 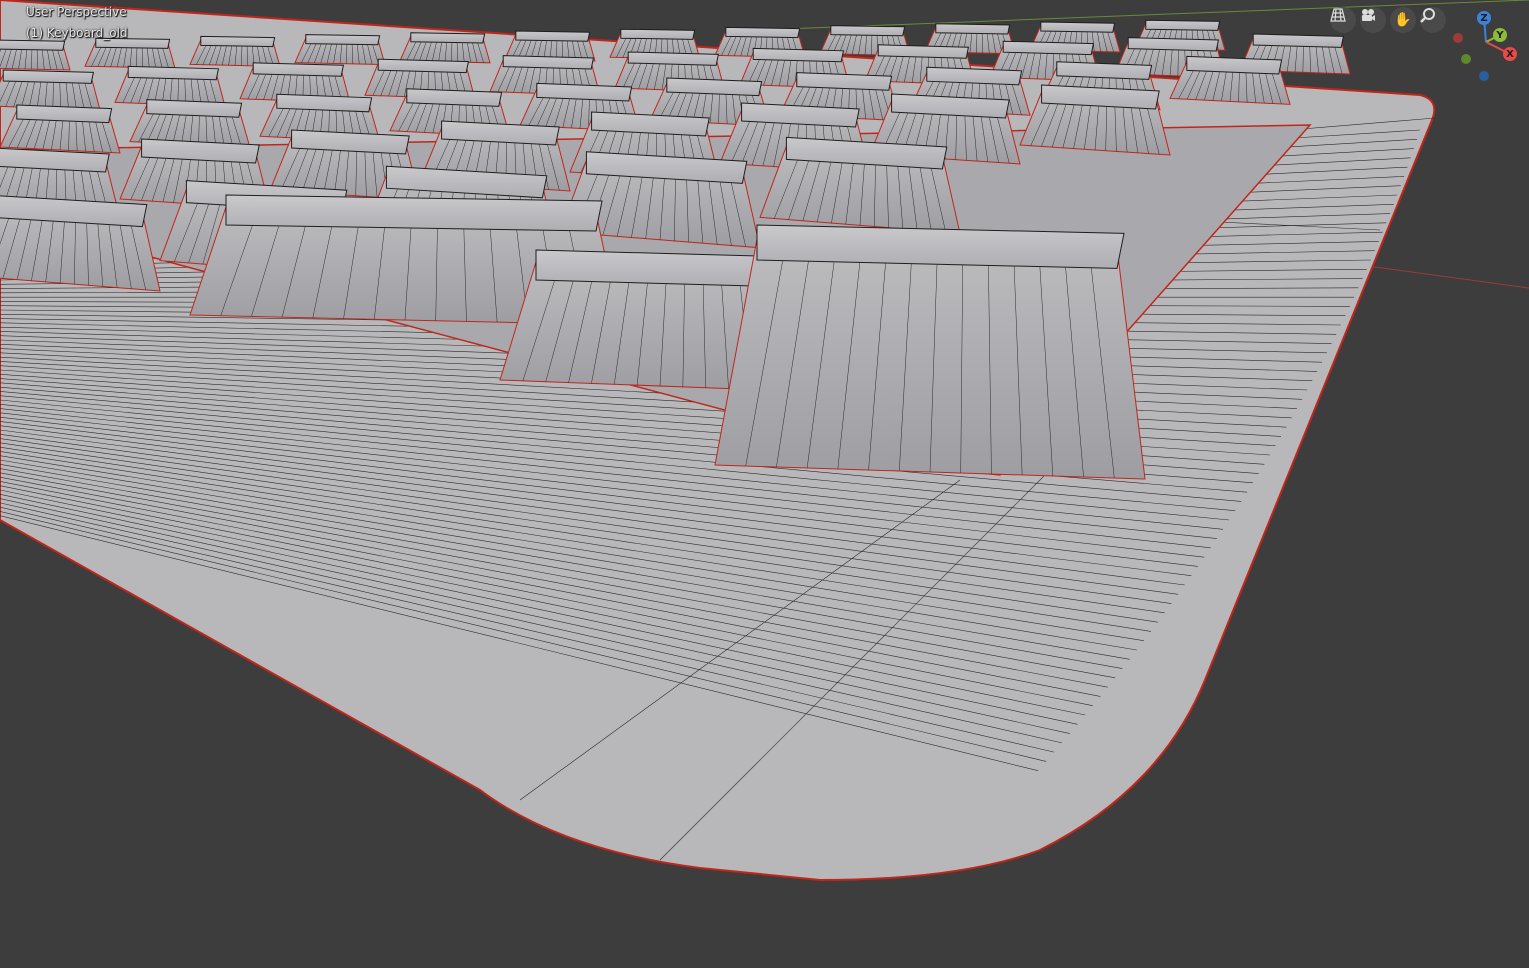 I want to click on z-axis-handle: Z, so click(x=1484, y=18).